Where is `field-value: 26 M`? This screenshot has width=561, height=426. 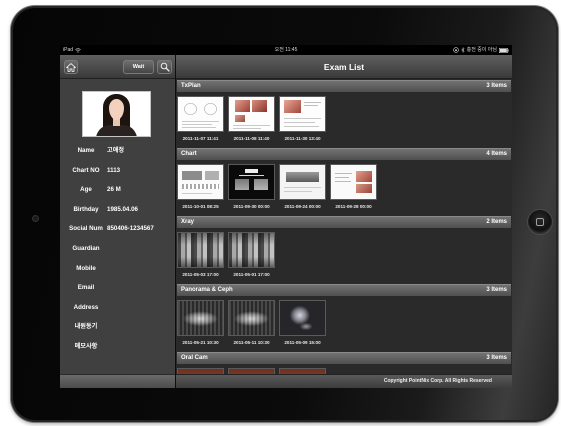 field-value: 26 M is located at coordinates (114, 190).